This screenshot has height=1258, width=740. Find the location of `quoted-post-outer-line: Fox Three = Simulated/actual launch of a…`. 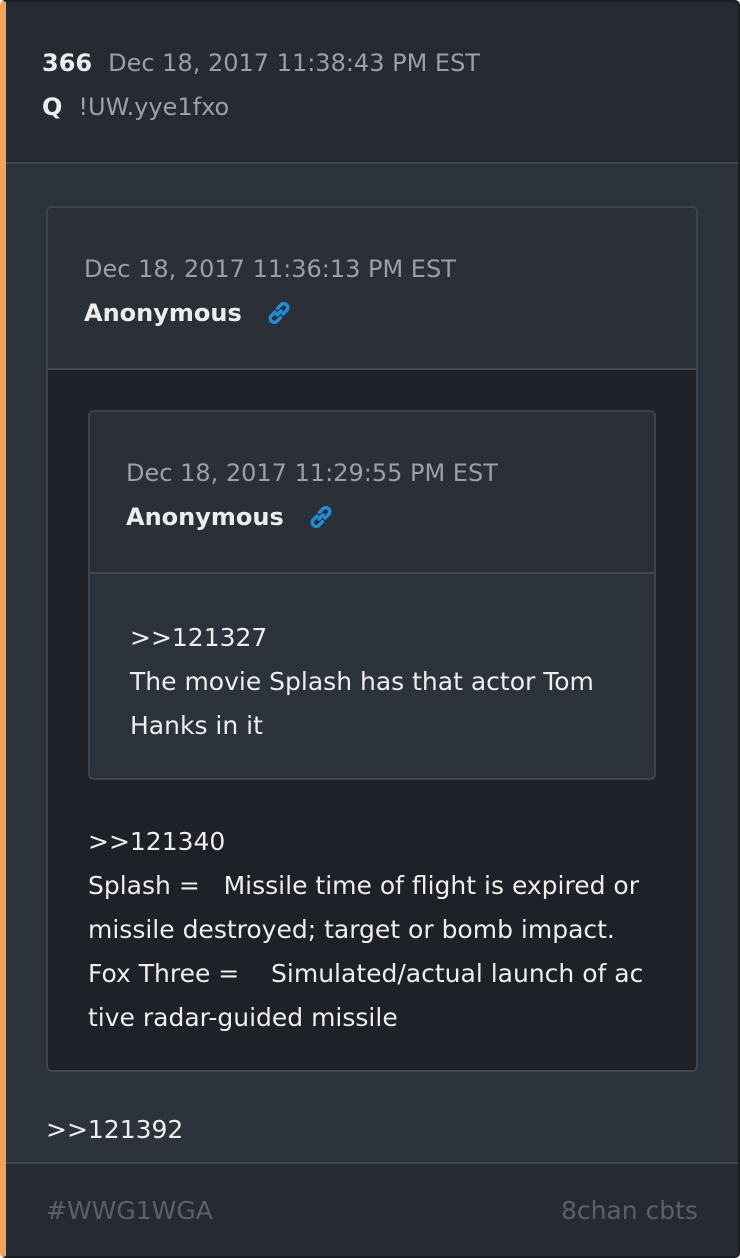

quoted-post-outer-line: Fox Three = Simulated/actual launch of a… is located at coordinates (366, 973).